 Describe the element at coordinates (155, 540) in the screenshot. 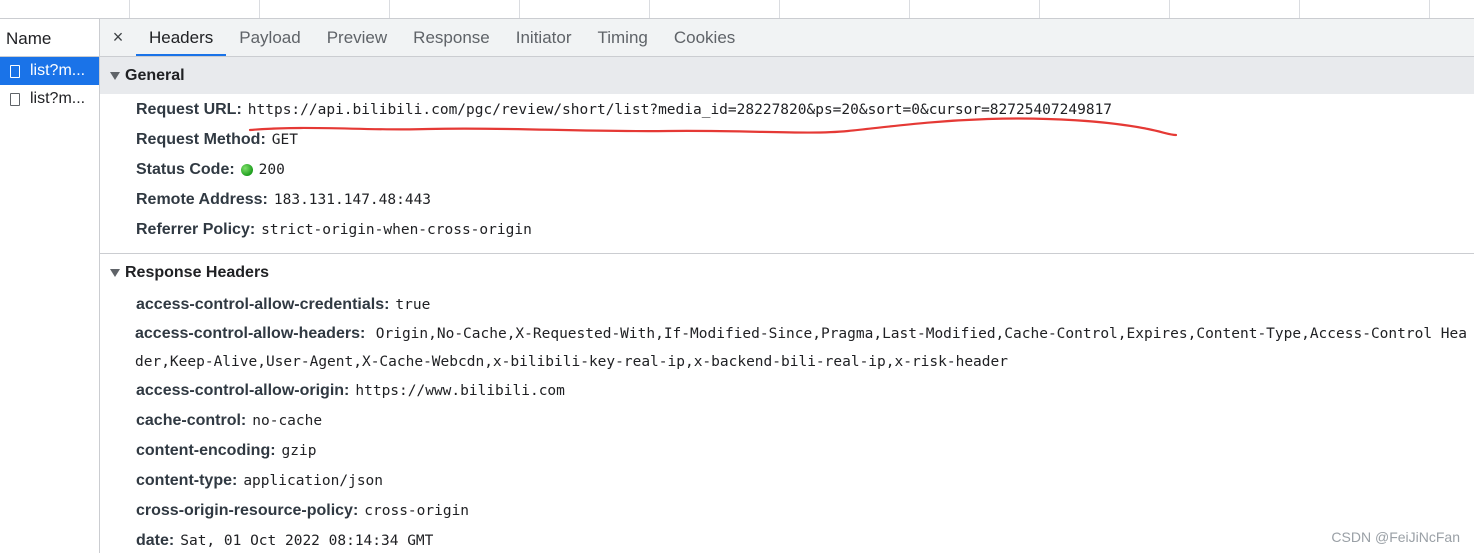

I see `header-key: date:` at that location.